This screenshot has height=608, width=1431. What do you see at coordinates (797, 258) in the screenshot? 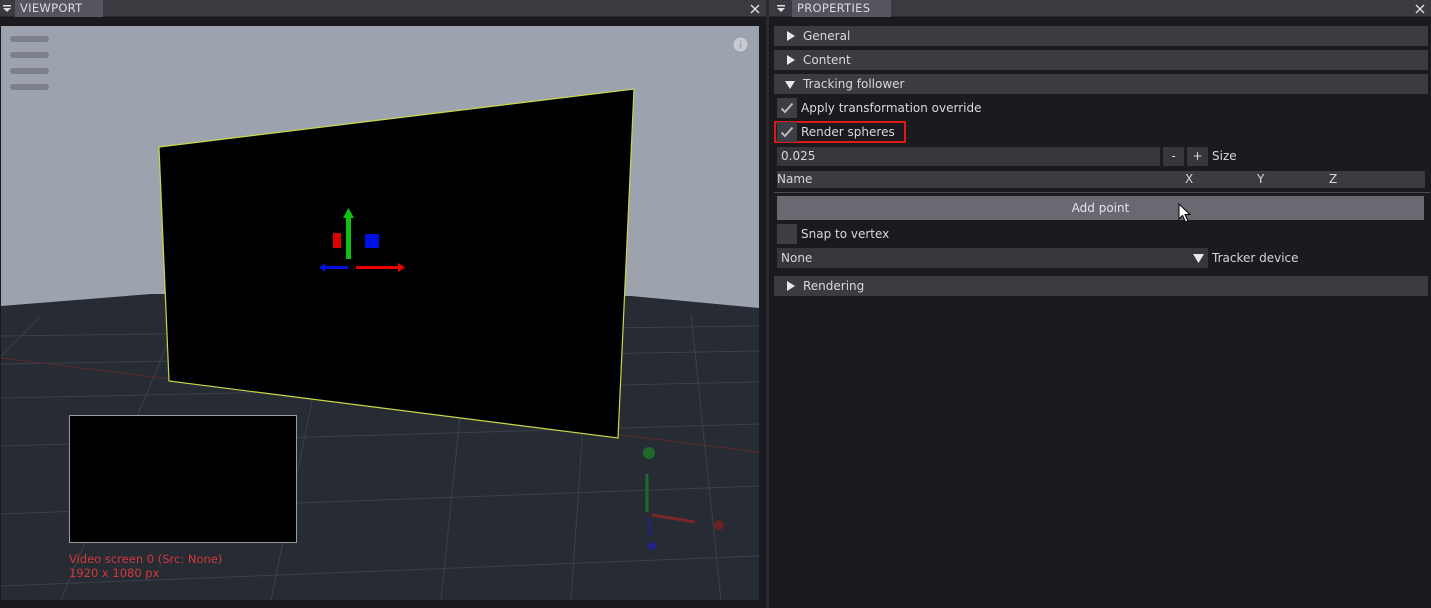
I see `tracker-device-value: None` at bounding box center [797, 258].